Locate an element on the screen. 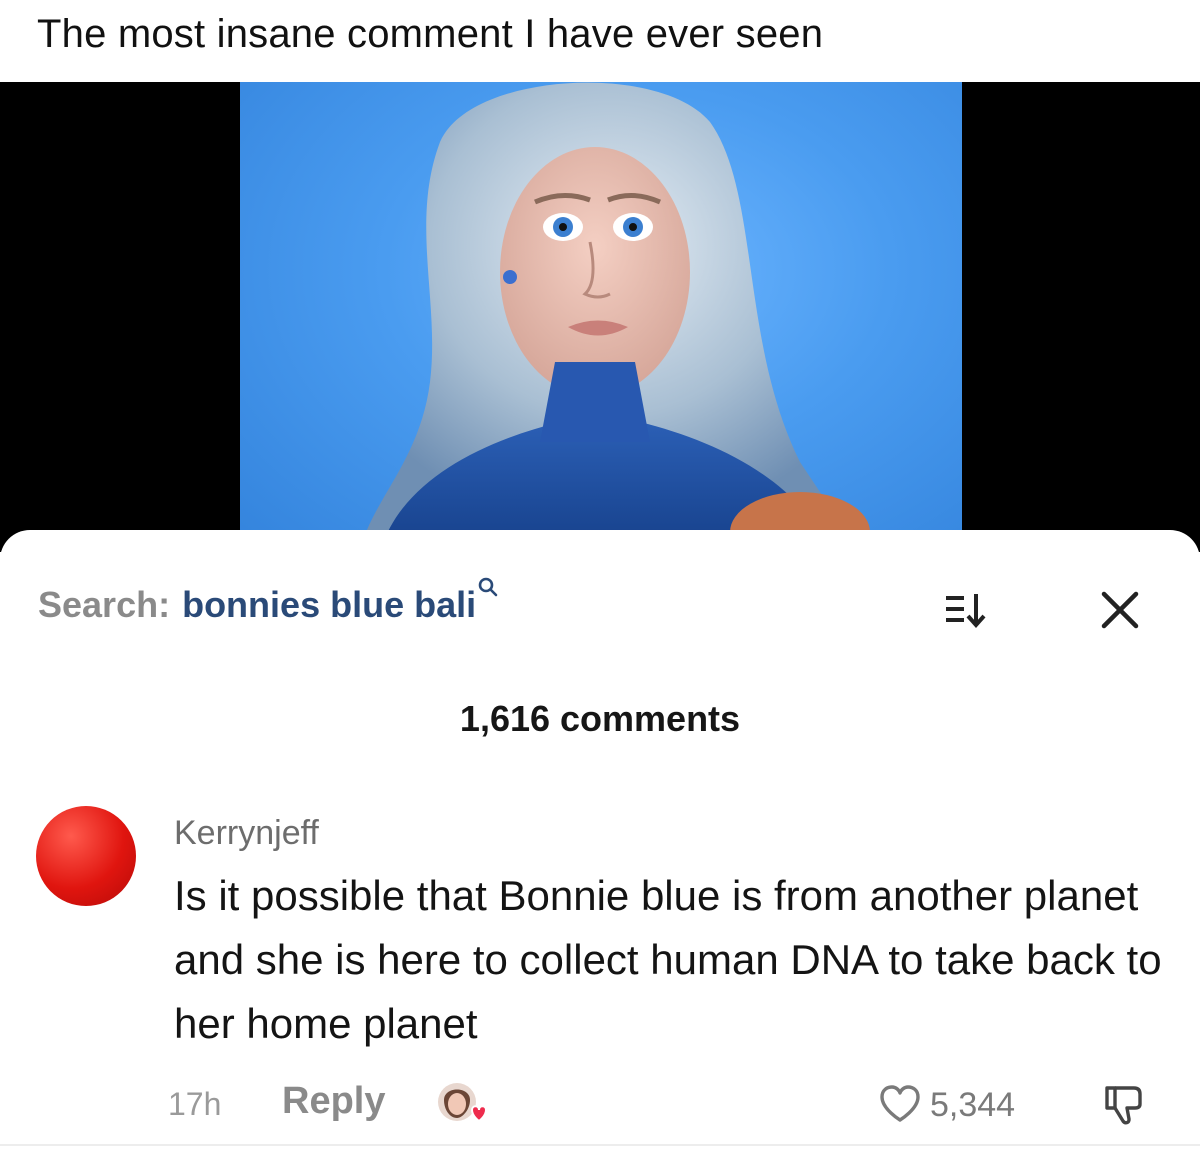 The image size is (1200, 1162). reply-button: Reply is located at coordinates (333, 1101).